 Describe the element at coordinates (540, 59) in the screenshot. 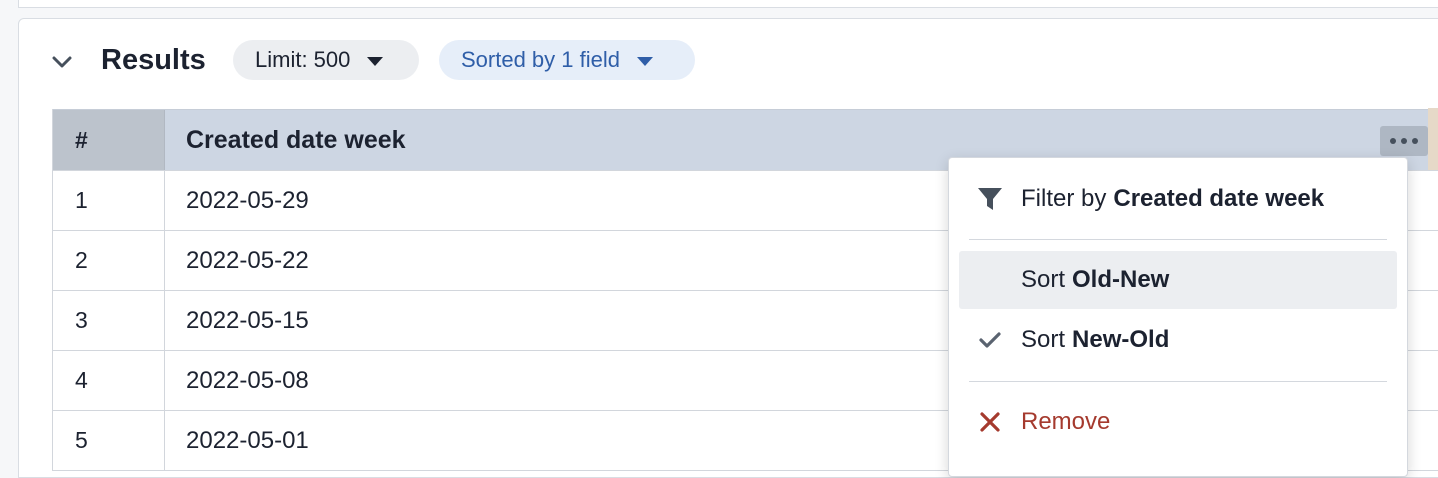

I see `sort-label: Sorted by 1 field` at that location.